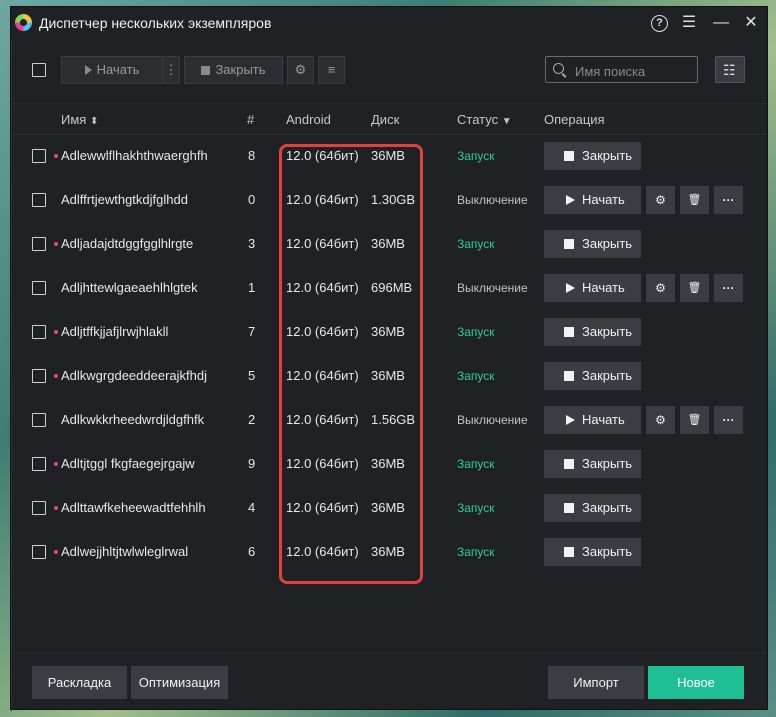 The width and height of the screenshot is (776, 717). I want to click on highlight-box, so click(351, 364).